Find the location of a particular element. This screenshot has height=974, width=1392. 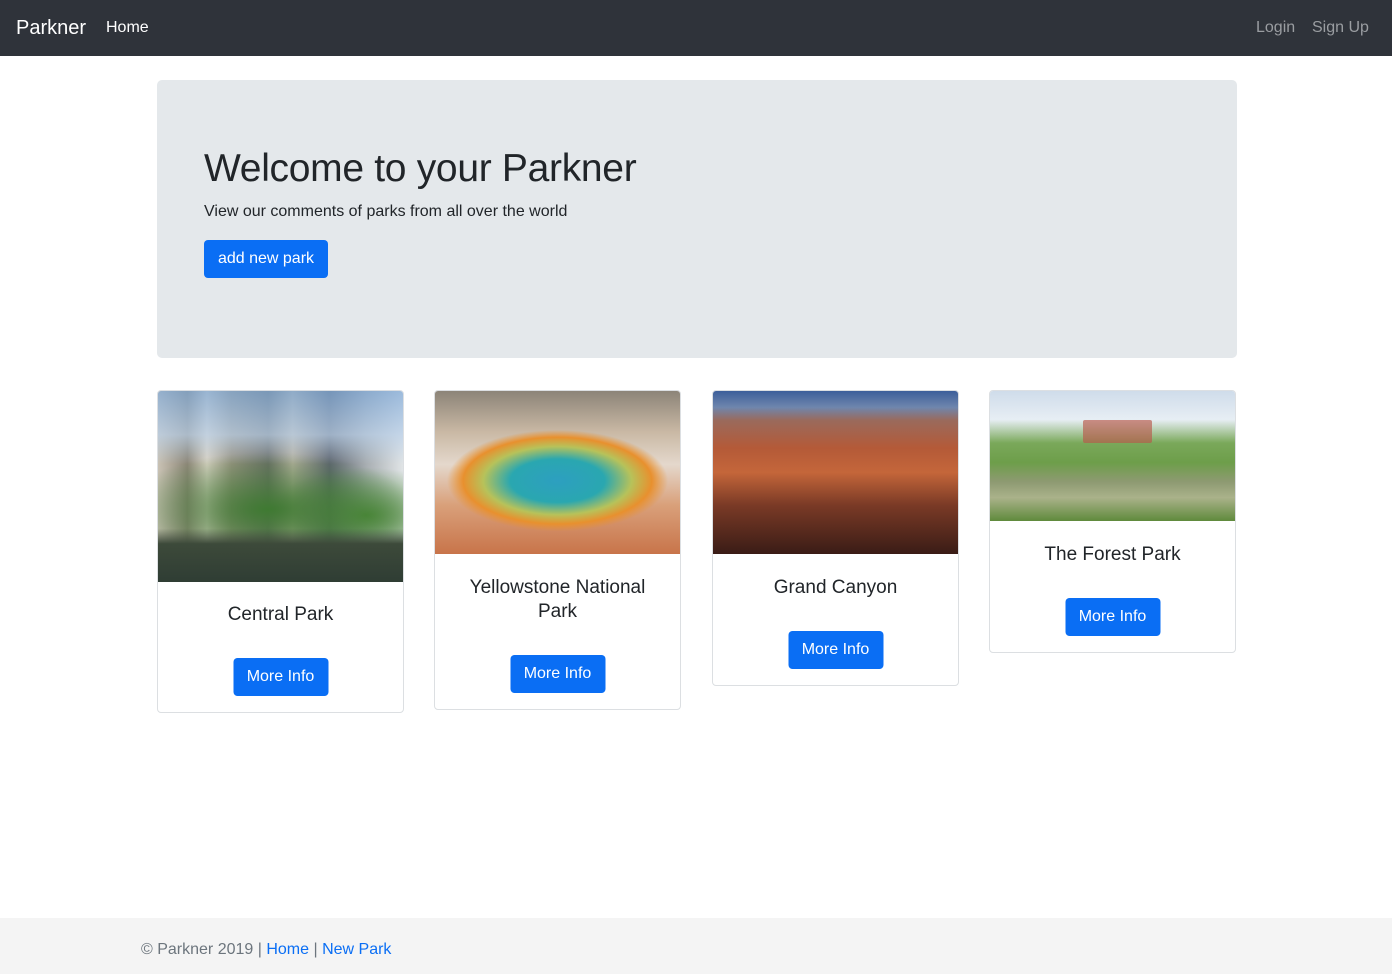

park-card-yellowstone: Yellowstone National Park More Info is located at coordinates (557, 550).